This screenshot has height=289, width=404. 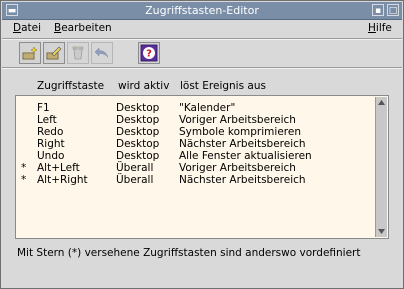 I want to click on delete-shortcut-icon, so click(x=78, y=53).